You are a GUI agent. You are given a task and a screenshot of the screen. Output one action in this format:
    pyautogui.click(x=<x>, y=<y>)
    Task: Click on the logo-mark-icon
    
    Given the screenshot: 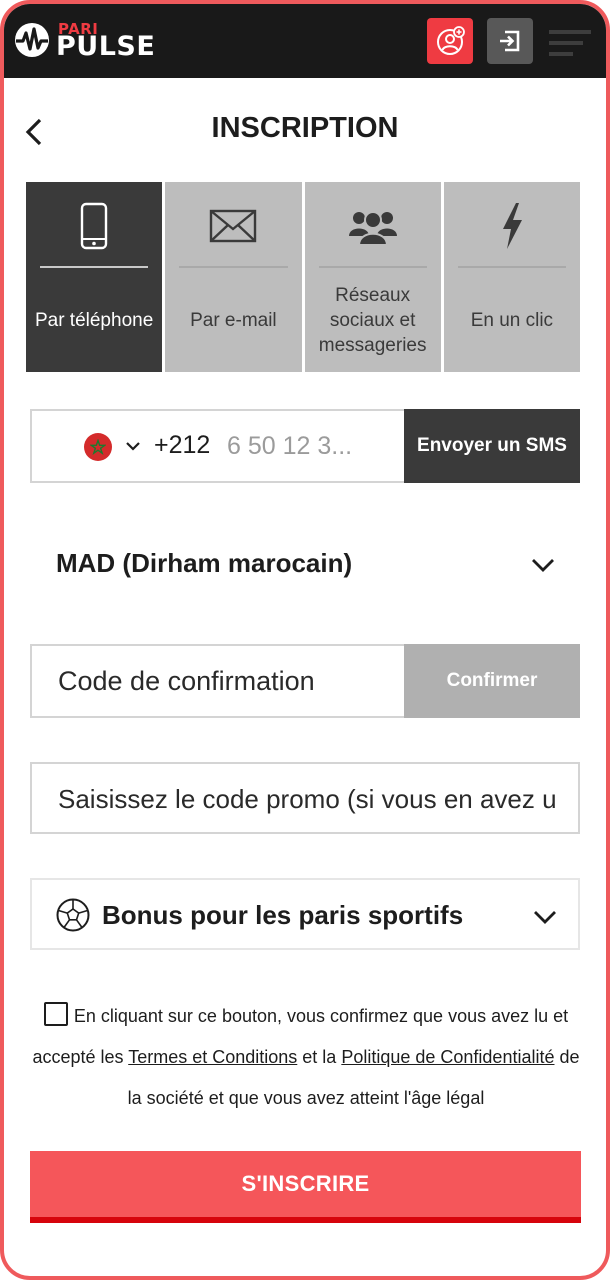 What is the action you would take?
    pyautogui.click(x=32, y=40)
    